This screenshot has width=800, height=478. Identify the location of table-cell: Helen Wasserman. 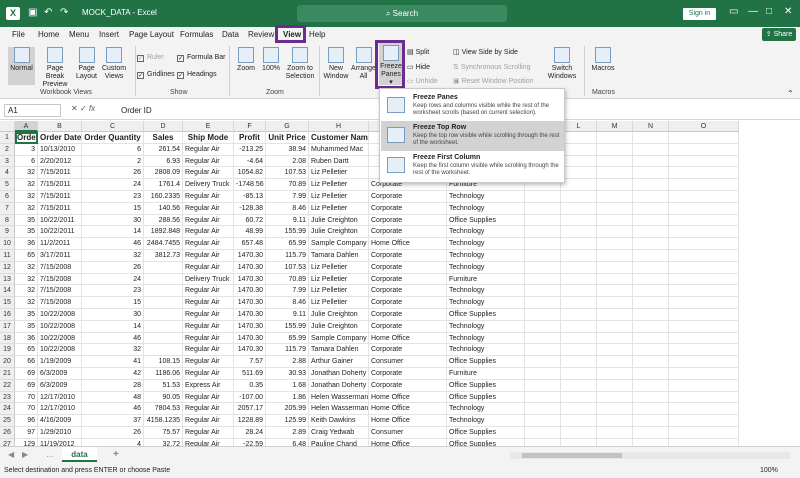
(339, 409).